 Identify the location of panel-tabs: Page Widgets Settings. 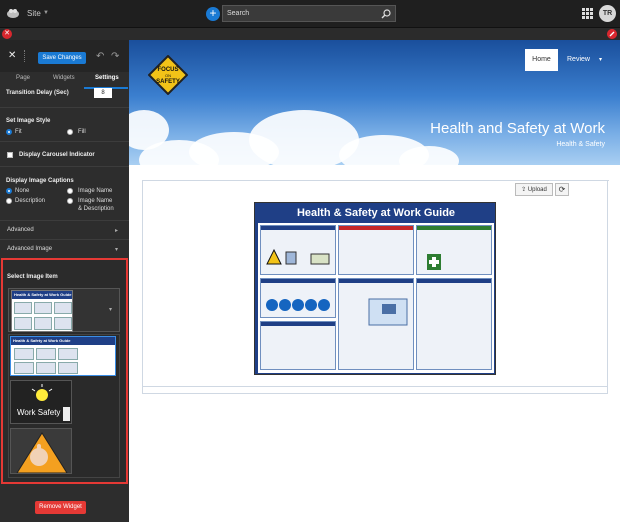
(64, 80).